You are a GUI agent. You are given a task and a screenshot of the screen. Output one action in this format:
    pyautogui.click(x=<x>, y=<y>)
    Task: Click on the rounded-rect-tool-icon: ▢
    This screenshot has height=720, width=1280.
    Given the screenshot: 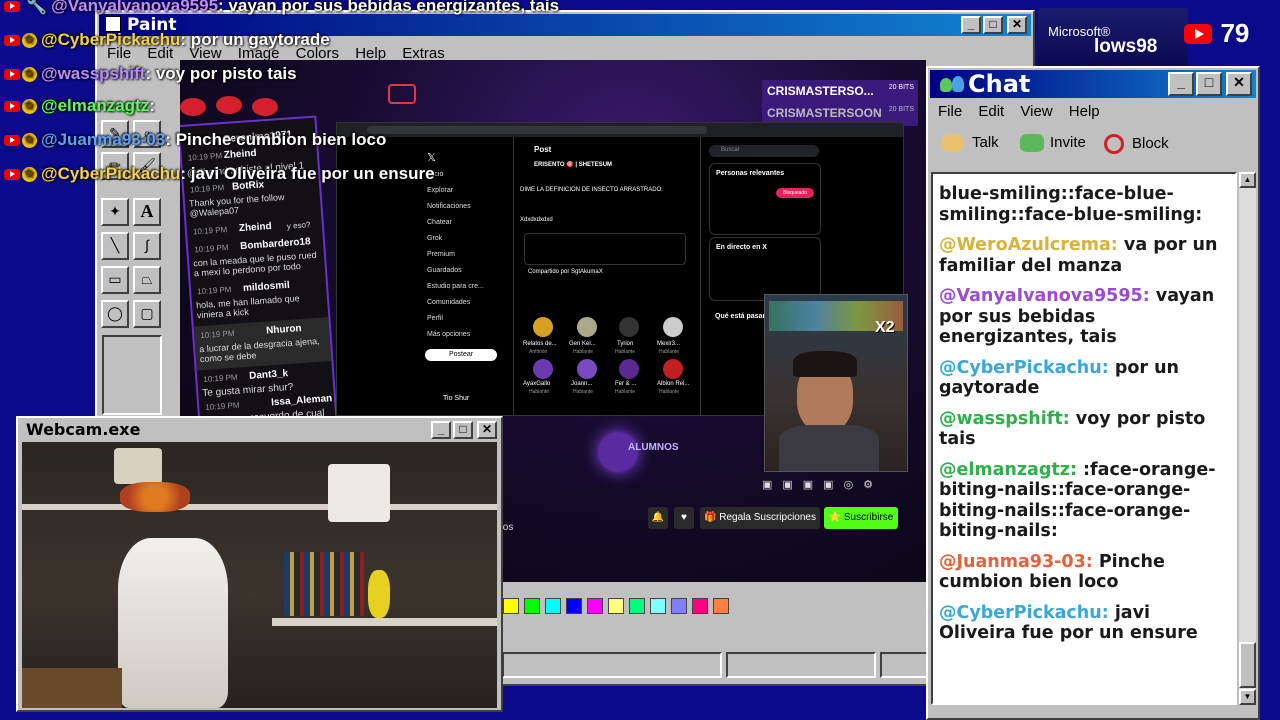 What is the action you would take?
    pyautogui.click(x=147, y=314)
    